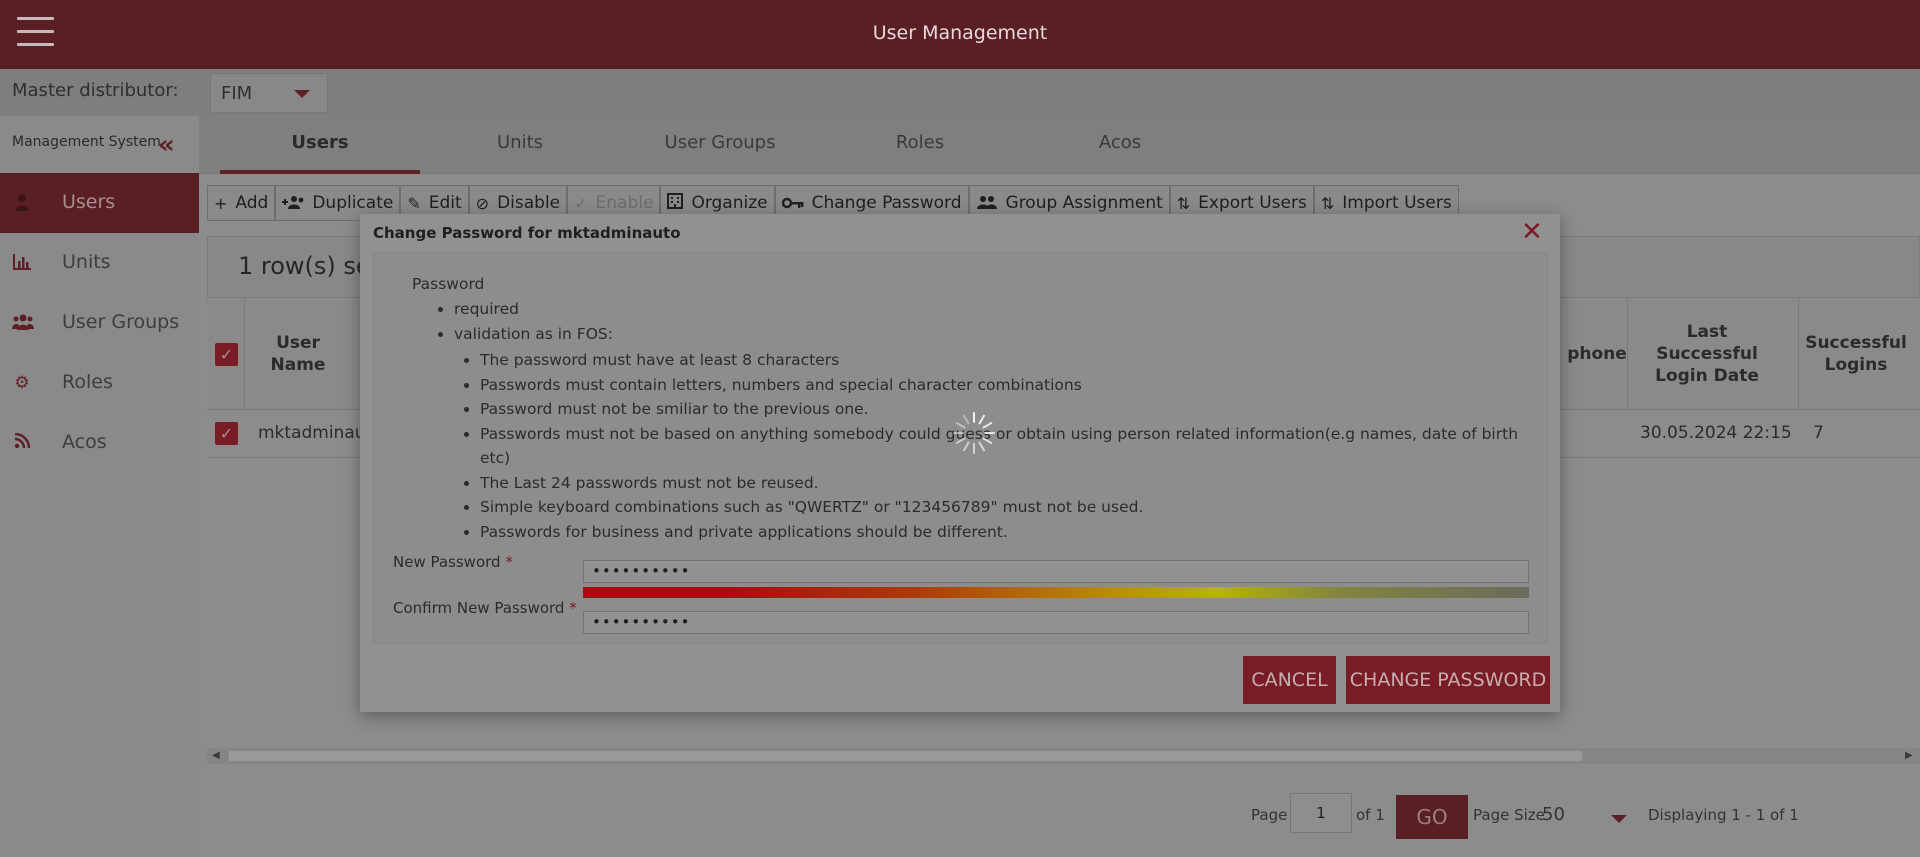 Image resolution: width=1920 pixels, height=857 pixels. What do you see at coordinates (1432, 817) in the screenshot?
I see `go-button: GO` at bounding box center [1432, 817].